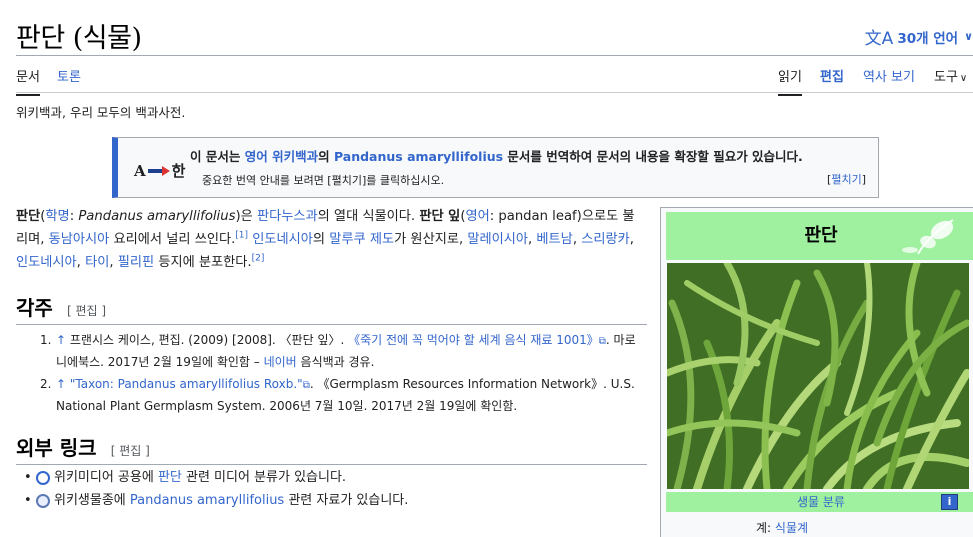 The image size is (973, 537). I want to click on infobox-title-text: 판단, so click(821, 235).